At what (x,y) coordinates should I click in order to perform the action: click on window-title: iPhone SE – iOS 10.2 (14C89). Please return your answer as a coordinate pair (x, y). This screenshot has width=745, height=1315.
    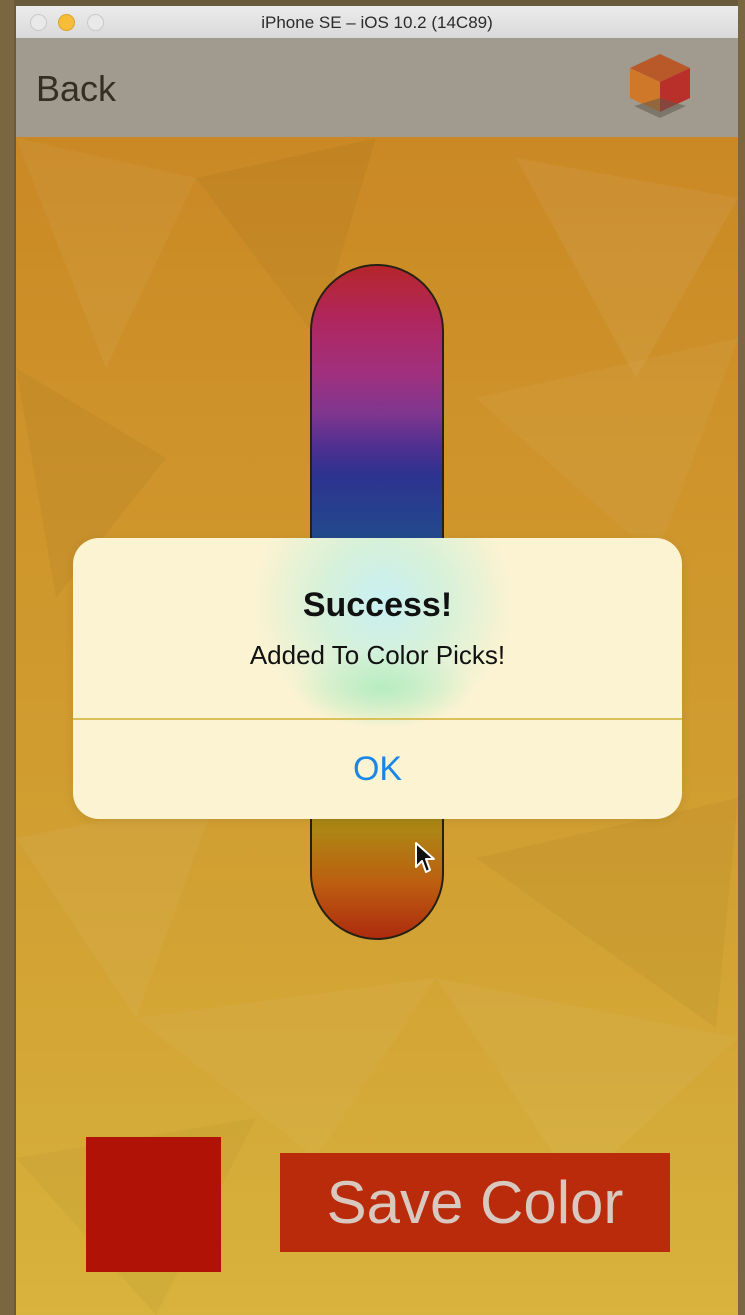
    Looking at the image, I should click on (377, 22).